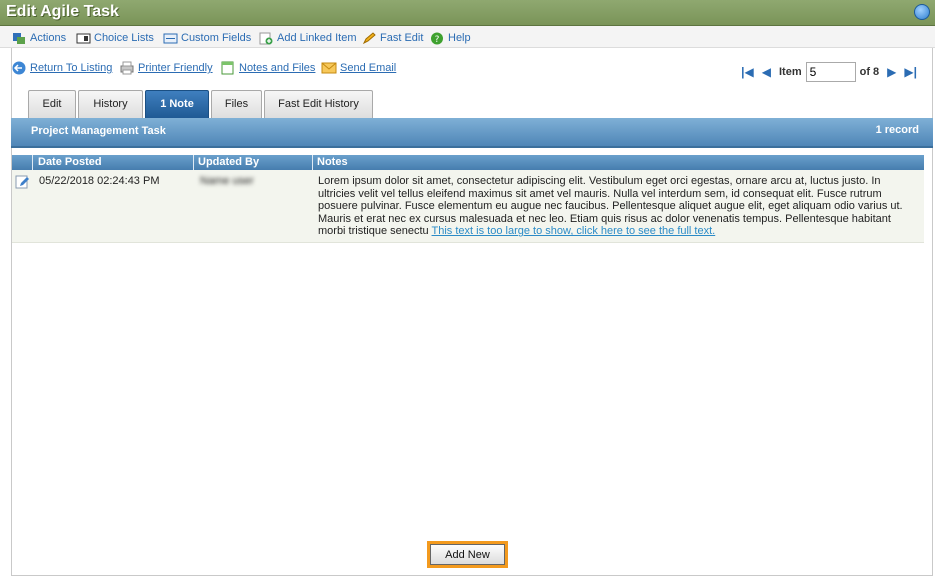 The height and width of the screenshot is (578, 935). Describe the element at coordinates (472, 133) in the screenshot. I see `section-header: Project Management Task 1 record` at that location.